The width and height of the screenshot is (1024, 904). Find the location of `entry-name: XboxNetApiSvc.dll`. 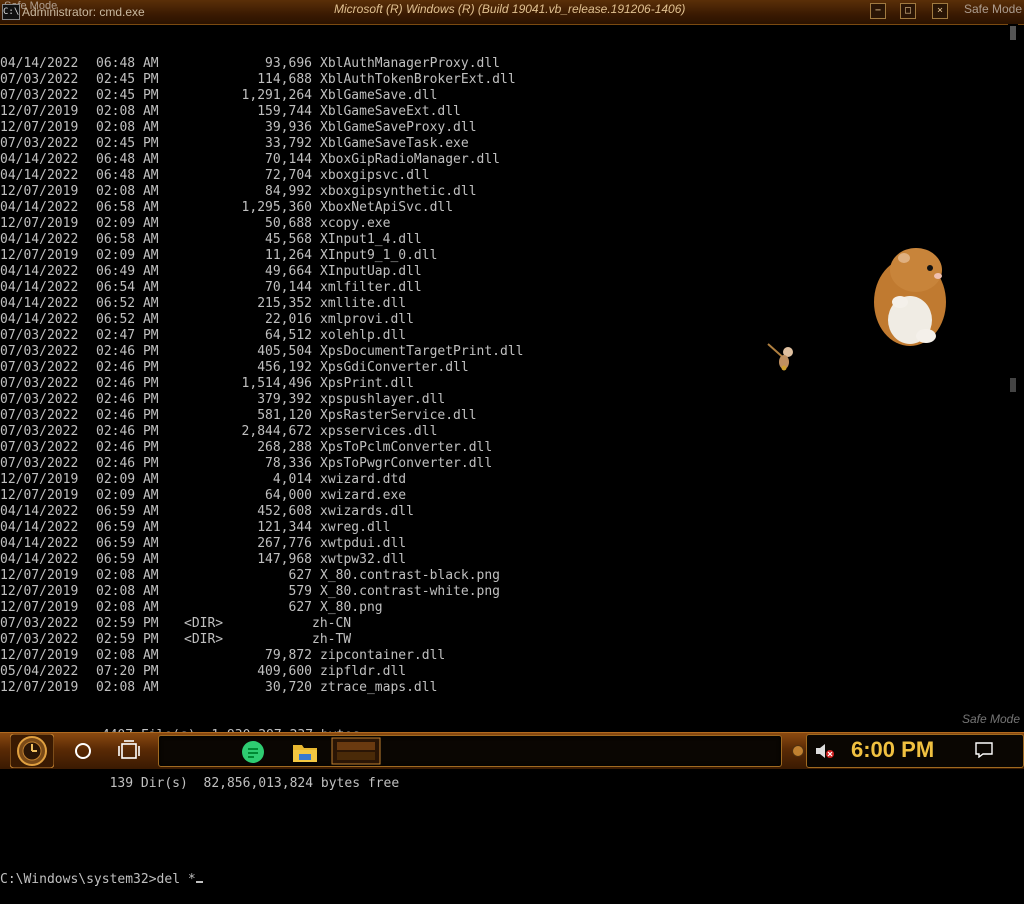

entry-name: XboxNetApiSvc.dll is located at coordinates (387, 207).